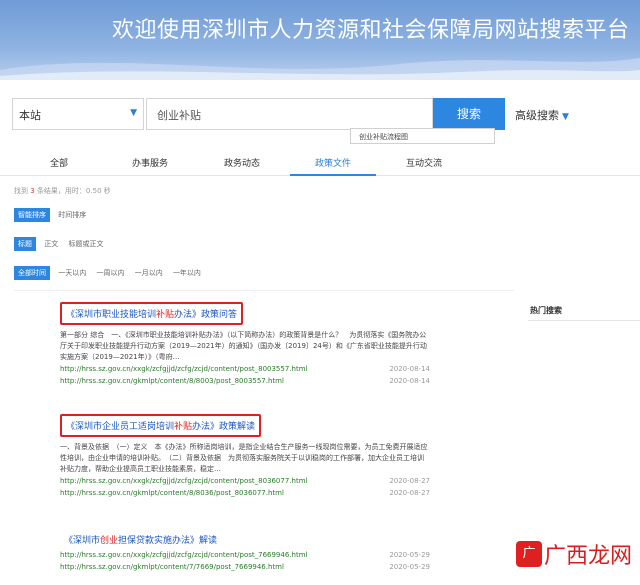 This screenshot has width=640, height=585. What do you see at coordinates (140, 539) in the screenshot?
I see `result-title-link: 《深圳市创业担保贷款实施办法》解读` at bounding box center [140, 539].